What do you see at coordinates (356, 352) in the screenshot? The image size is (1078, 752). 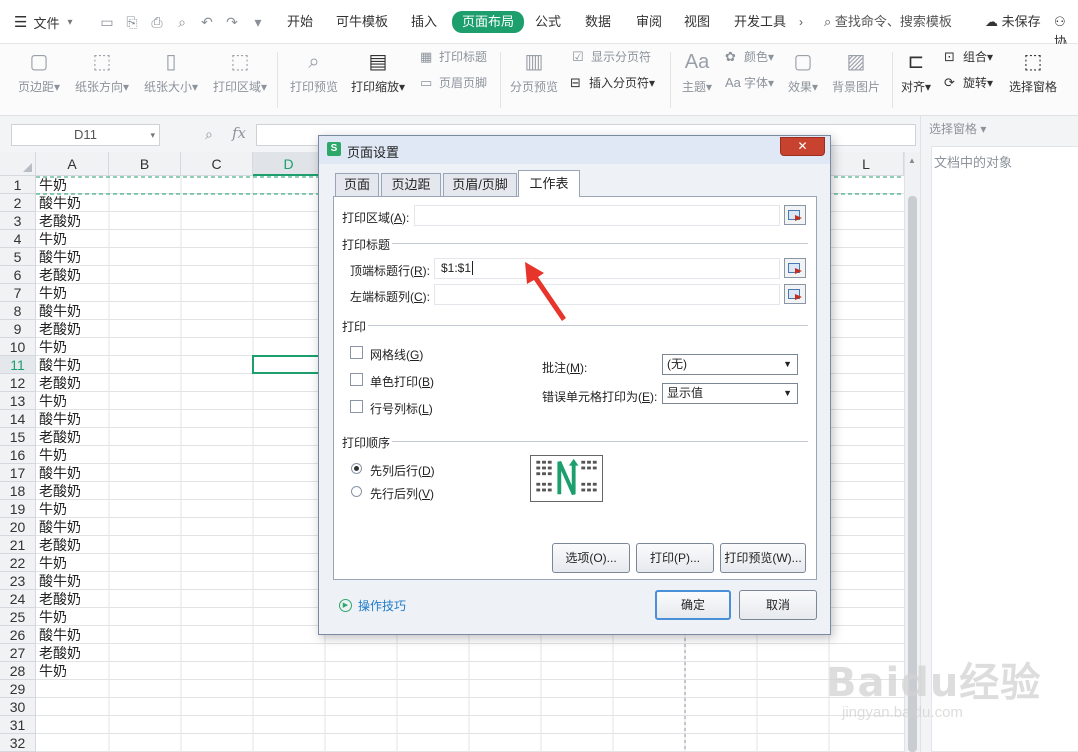 I see `gridlines-checkbox` at bounding box center [356, 352].